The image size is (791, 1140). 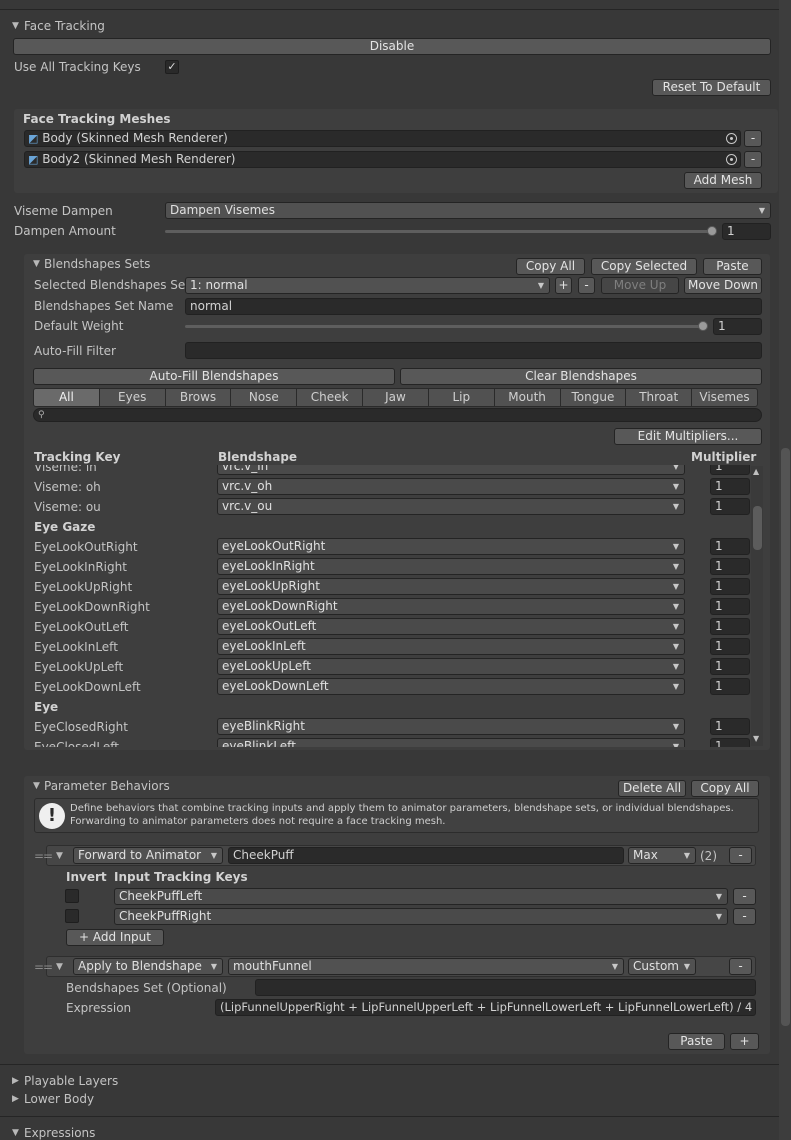 I want to click on add-behavior-button: +, so click(x=744, y=1041).